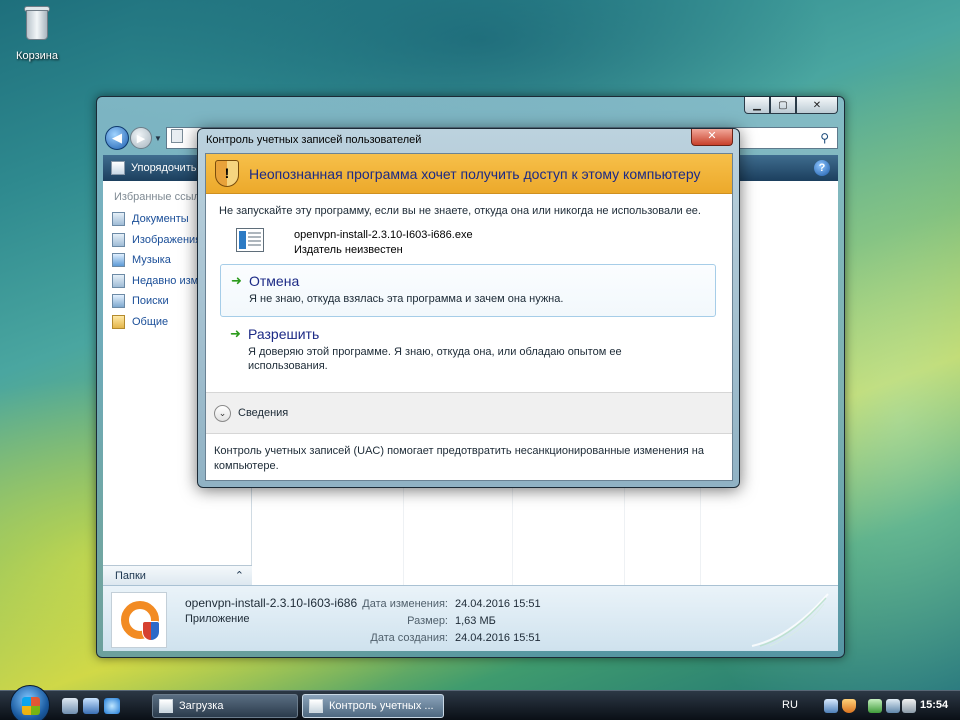 The image size is (960, 720). What do you see at coordinates (348, 250) in the screenshot?
I see `program-publisher: Издатель неизвестен` at bounding box center [348, 250].